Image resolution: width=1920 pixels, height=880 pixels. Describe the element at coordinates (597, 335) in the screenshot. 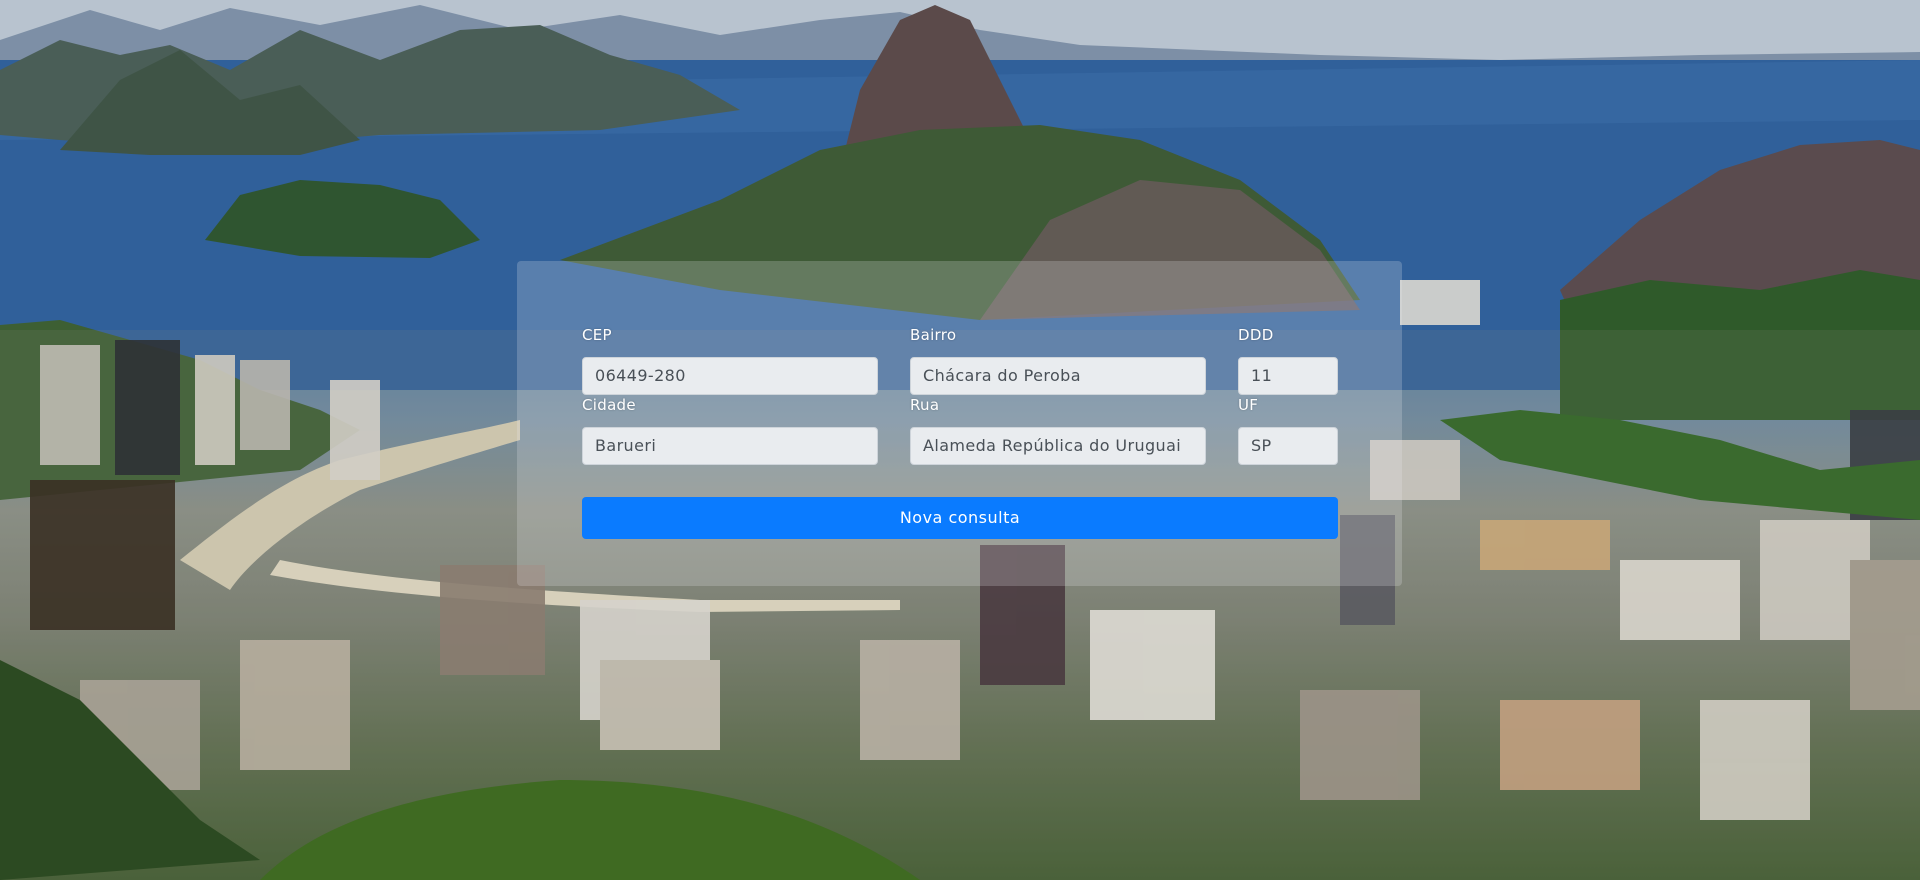

I see `cep-label: CEP` at that location.